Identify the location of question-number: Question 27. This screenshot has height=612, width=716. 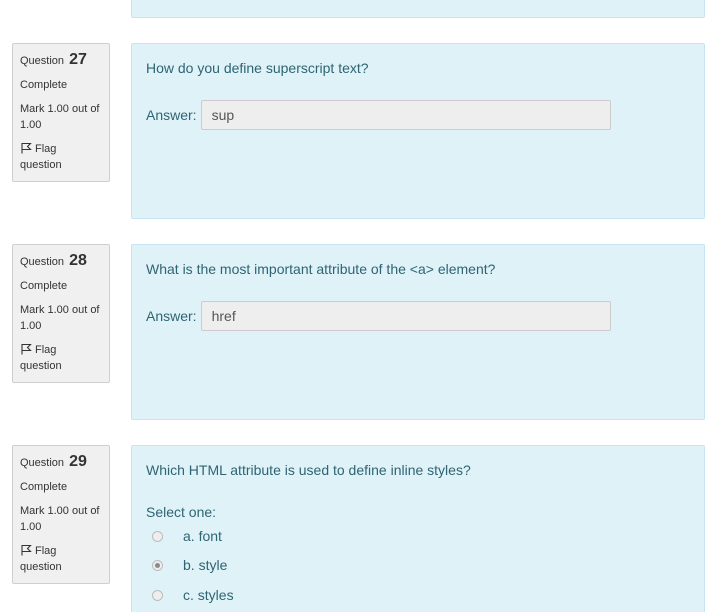
(60, 60).